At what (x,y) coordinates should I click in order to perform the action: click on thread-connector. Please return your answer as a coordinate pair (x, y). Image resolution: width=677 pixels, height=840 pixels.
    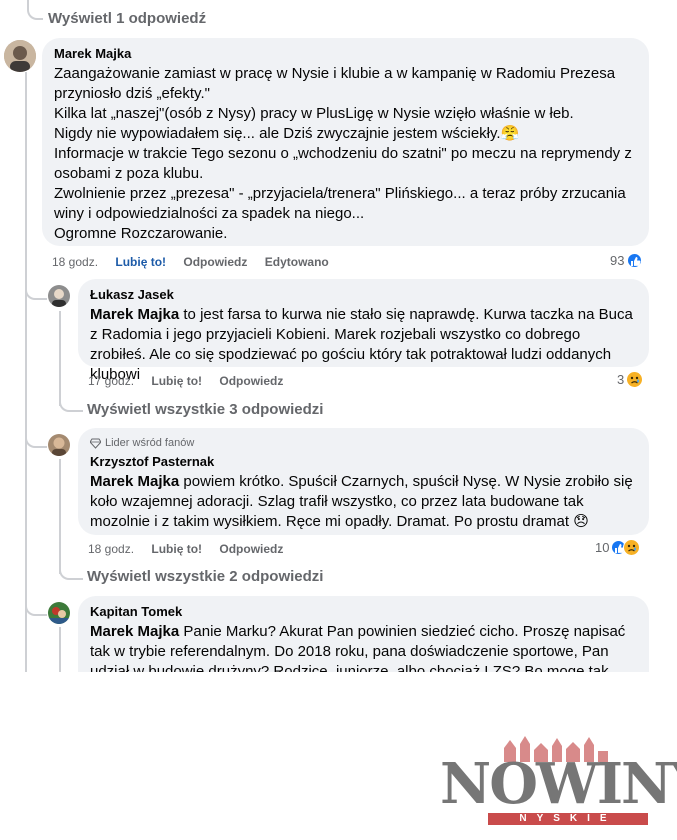
    Looking at the image, I should click on (35, 10).